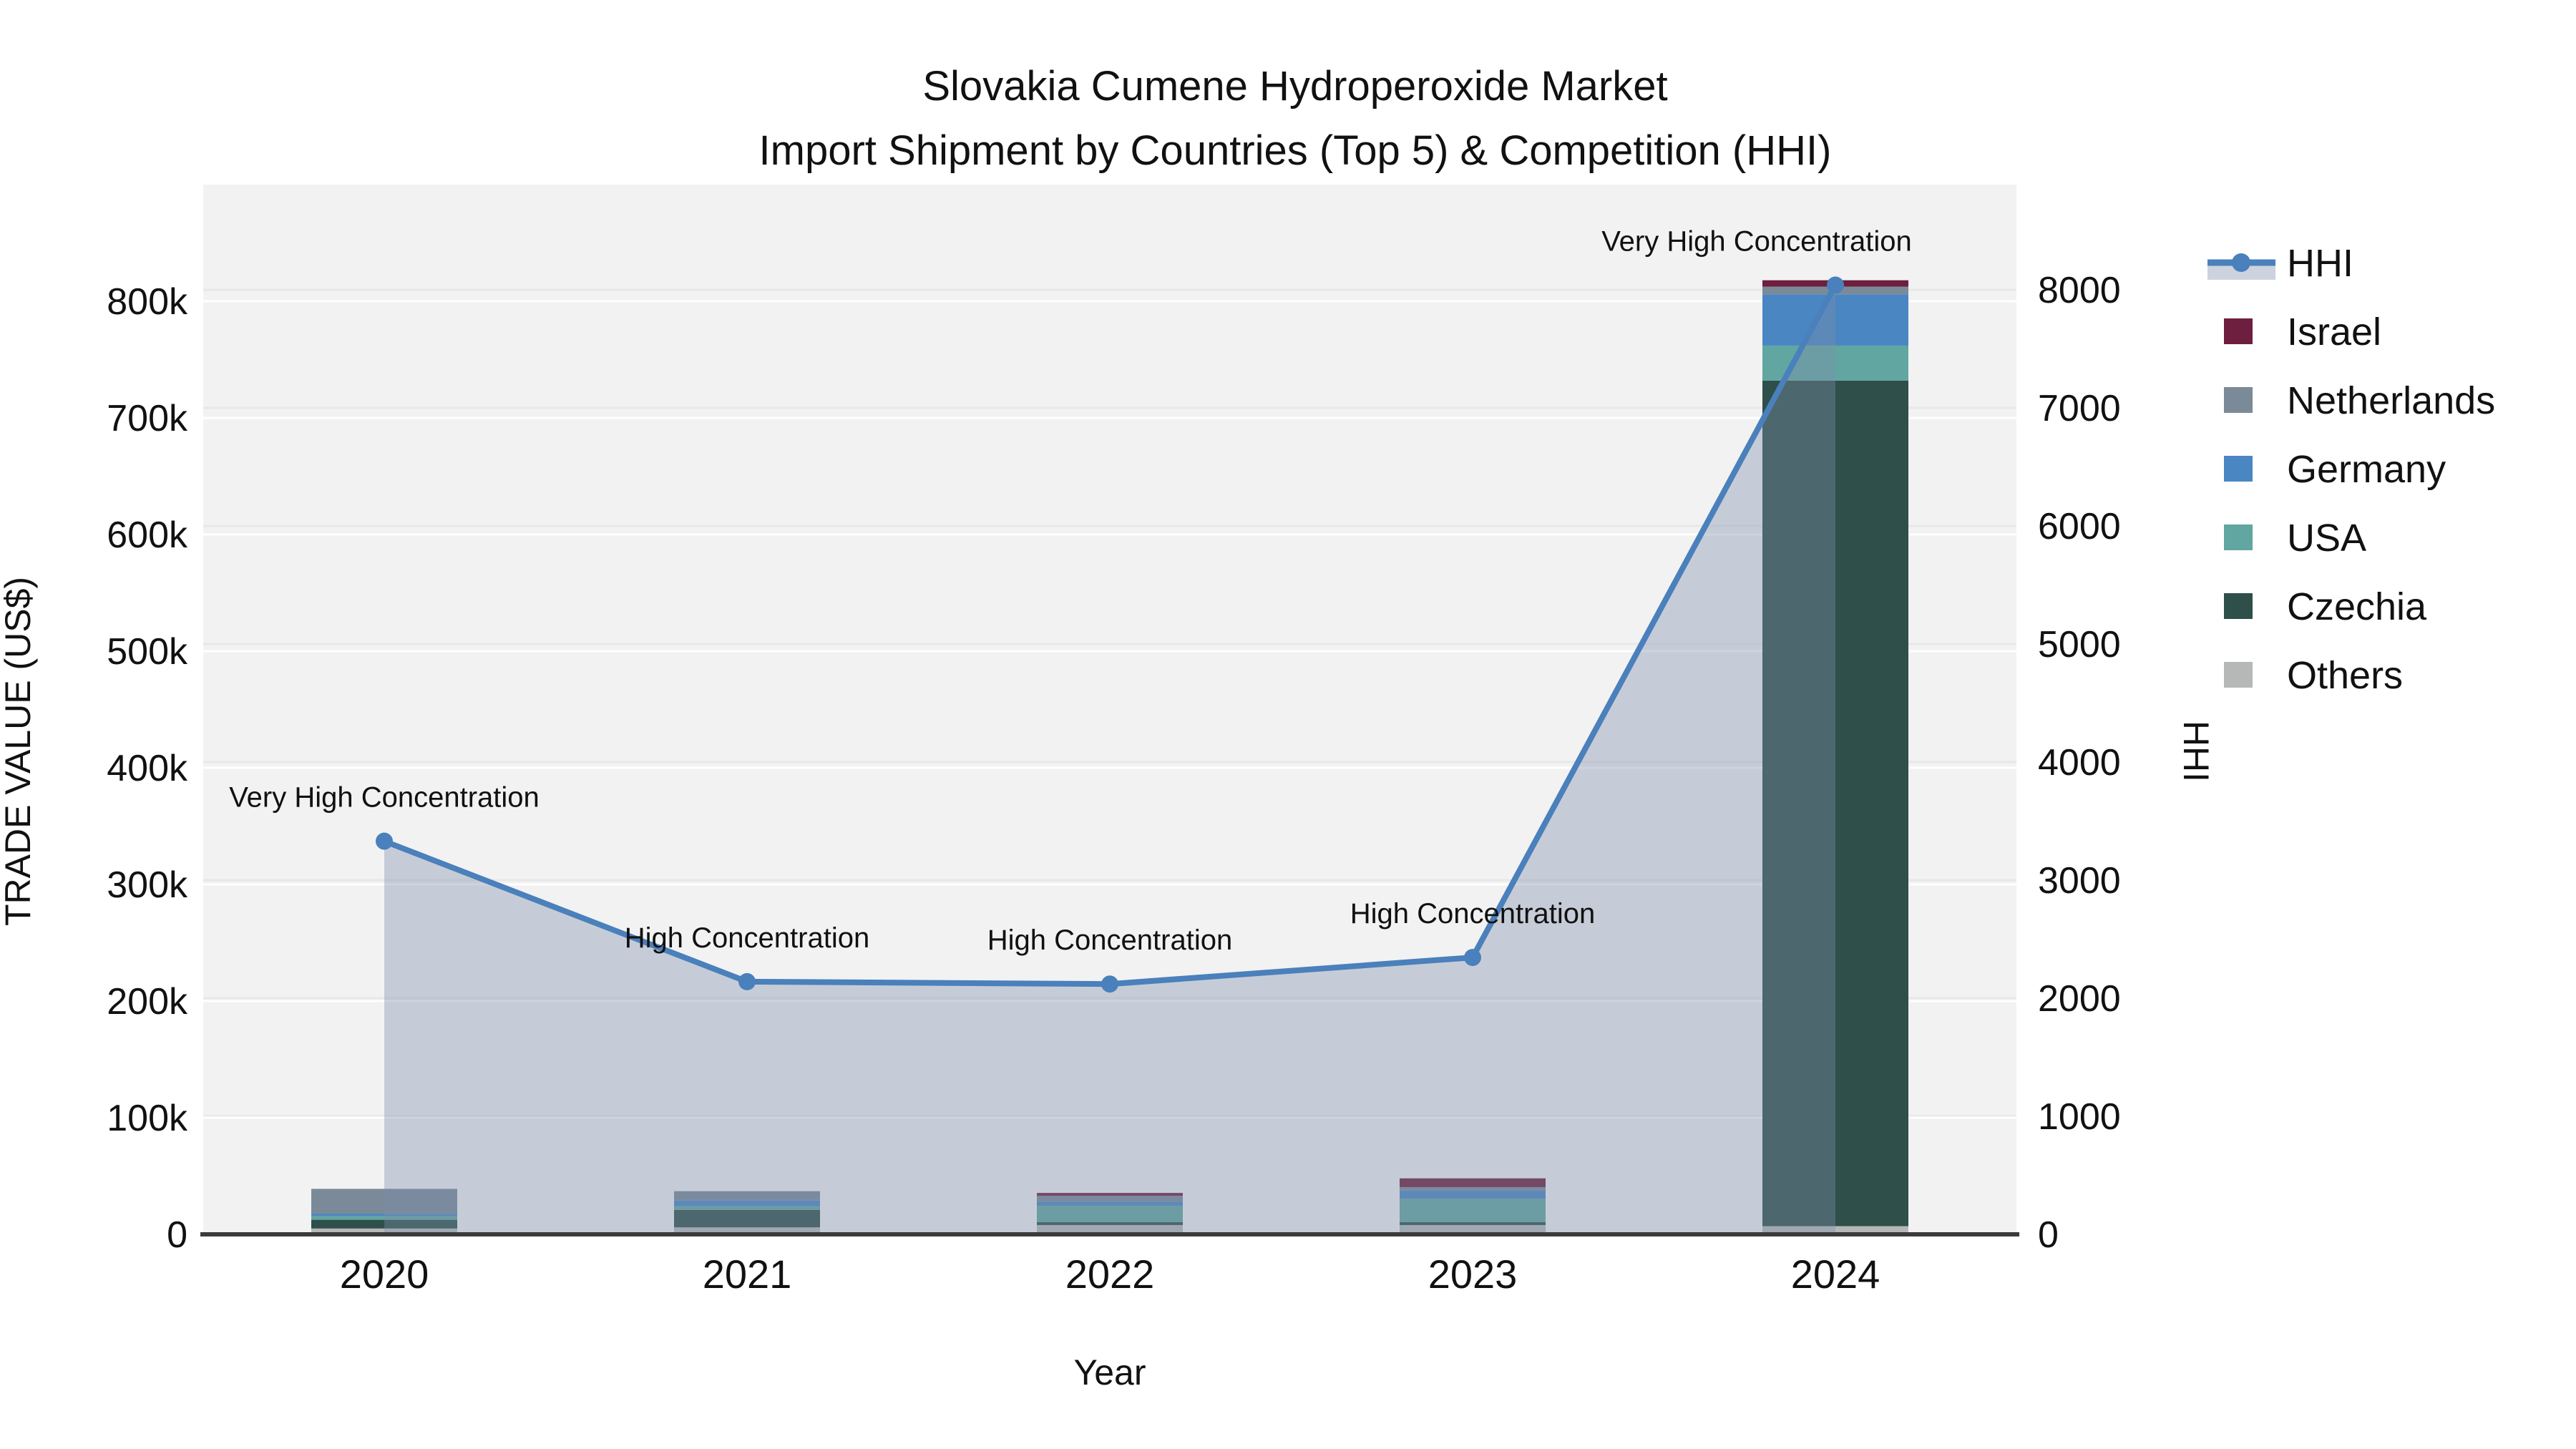  What do you see at coordinates (2241, 262) in the screenshot?
I see `legend-hhi-marker` at bounding box center [2241, 262].